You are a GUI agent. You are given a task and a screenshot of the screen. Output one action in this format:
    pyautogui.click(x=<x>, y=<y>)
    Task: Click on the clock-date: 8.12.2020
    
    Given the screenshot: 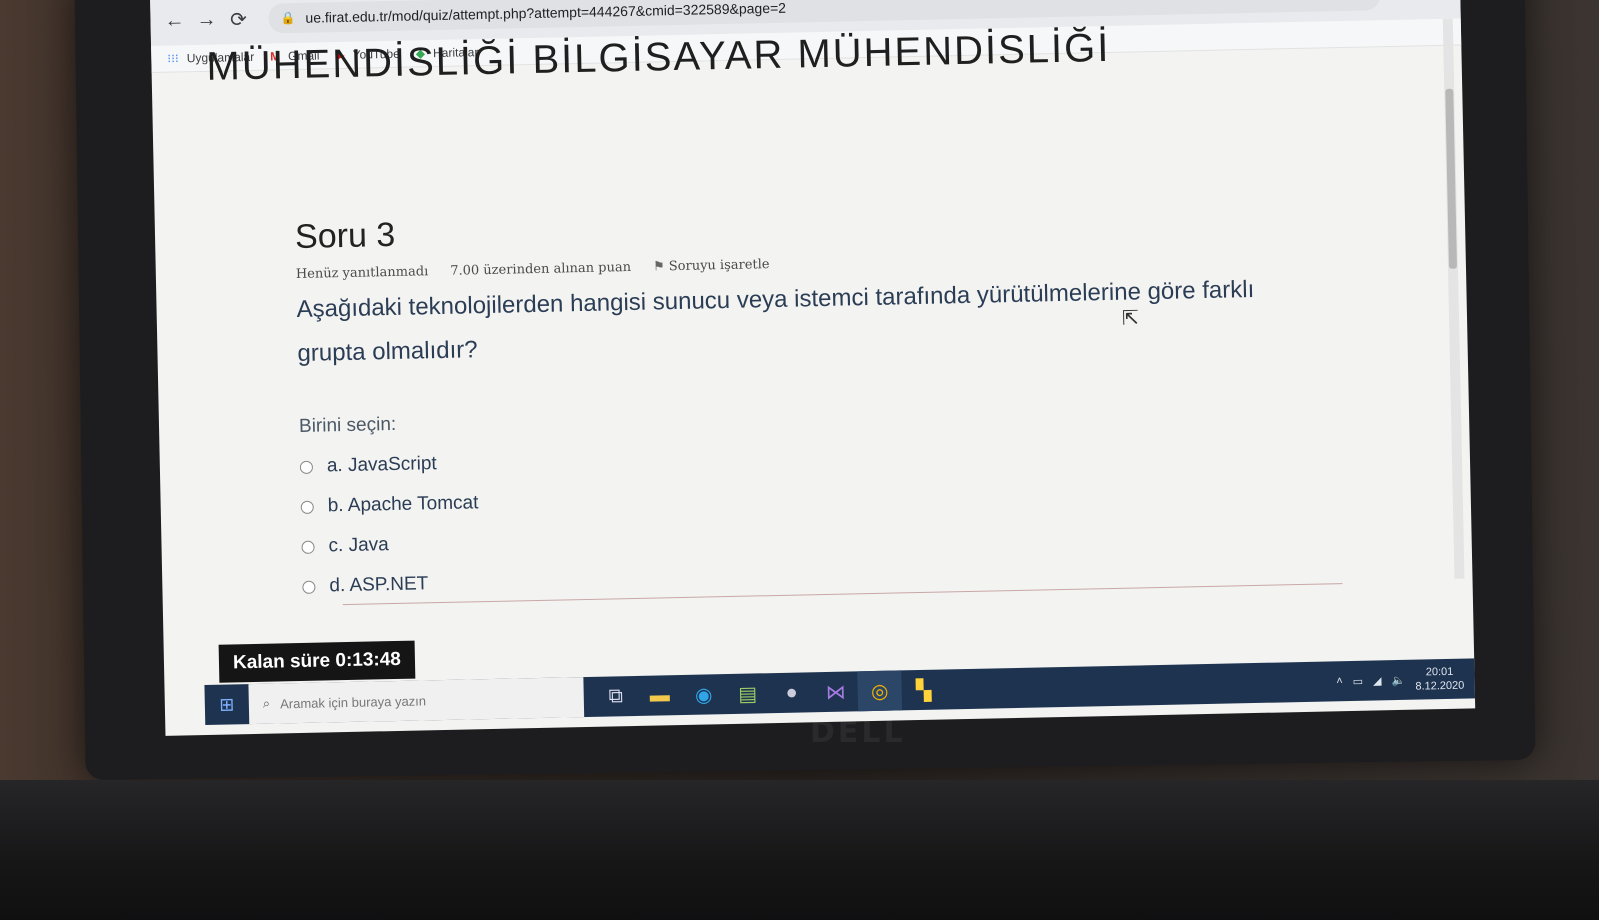 What is the action you would take?
    pyautogui.click(x=1440, y=686)
    